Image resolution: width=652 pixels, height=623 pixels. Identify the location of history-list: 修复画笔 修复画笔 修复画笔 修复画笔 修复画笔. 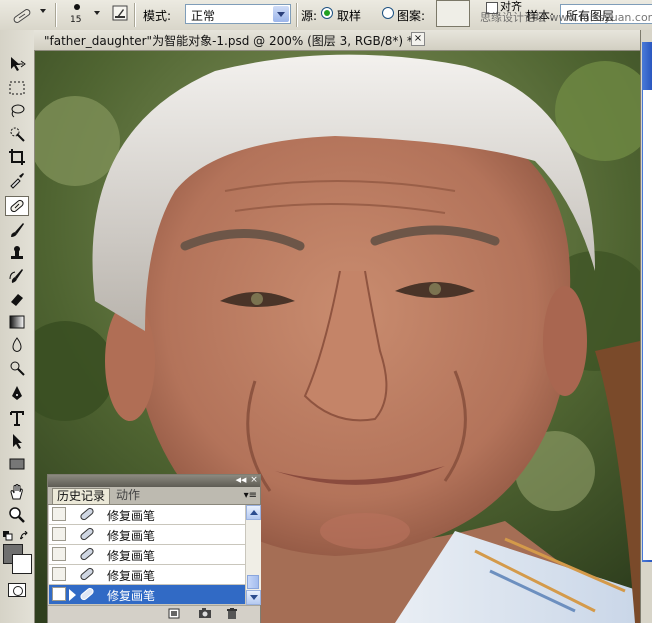
(147, 555).